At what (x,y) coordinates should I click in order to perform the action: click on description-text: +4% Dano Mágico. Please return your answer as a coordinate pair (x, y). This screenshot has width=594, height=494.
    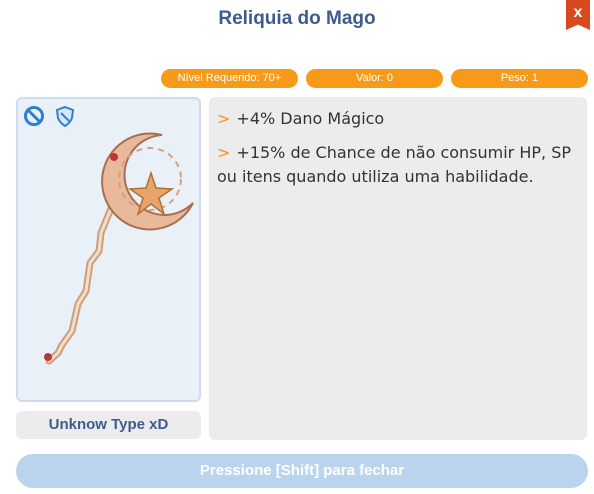
    Looking at the image, I should click on (310, 118).